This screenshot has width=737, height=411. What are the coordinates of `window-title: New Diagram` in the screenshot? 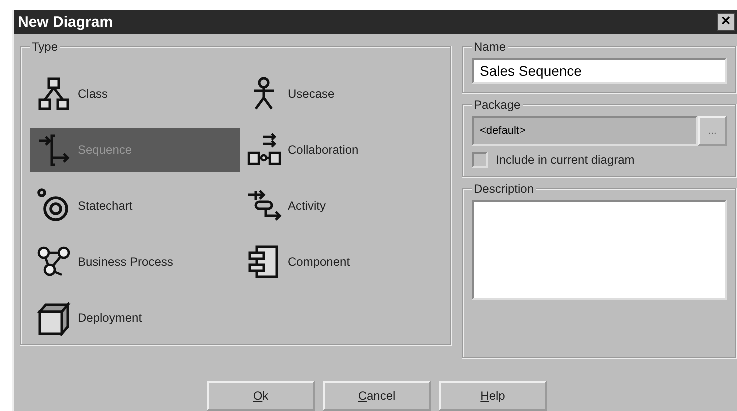 It's located at (66, 22).